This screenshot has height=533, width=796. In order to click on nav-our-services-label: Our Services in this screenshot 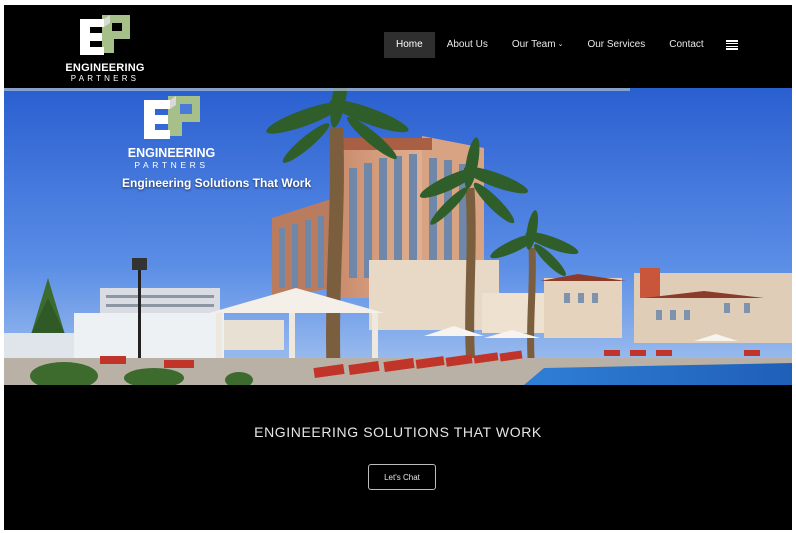, I will do `click(616, 44)`.